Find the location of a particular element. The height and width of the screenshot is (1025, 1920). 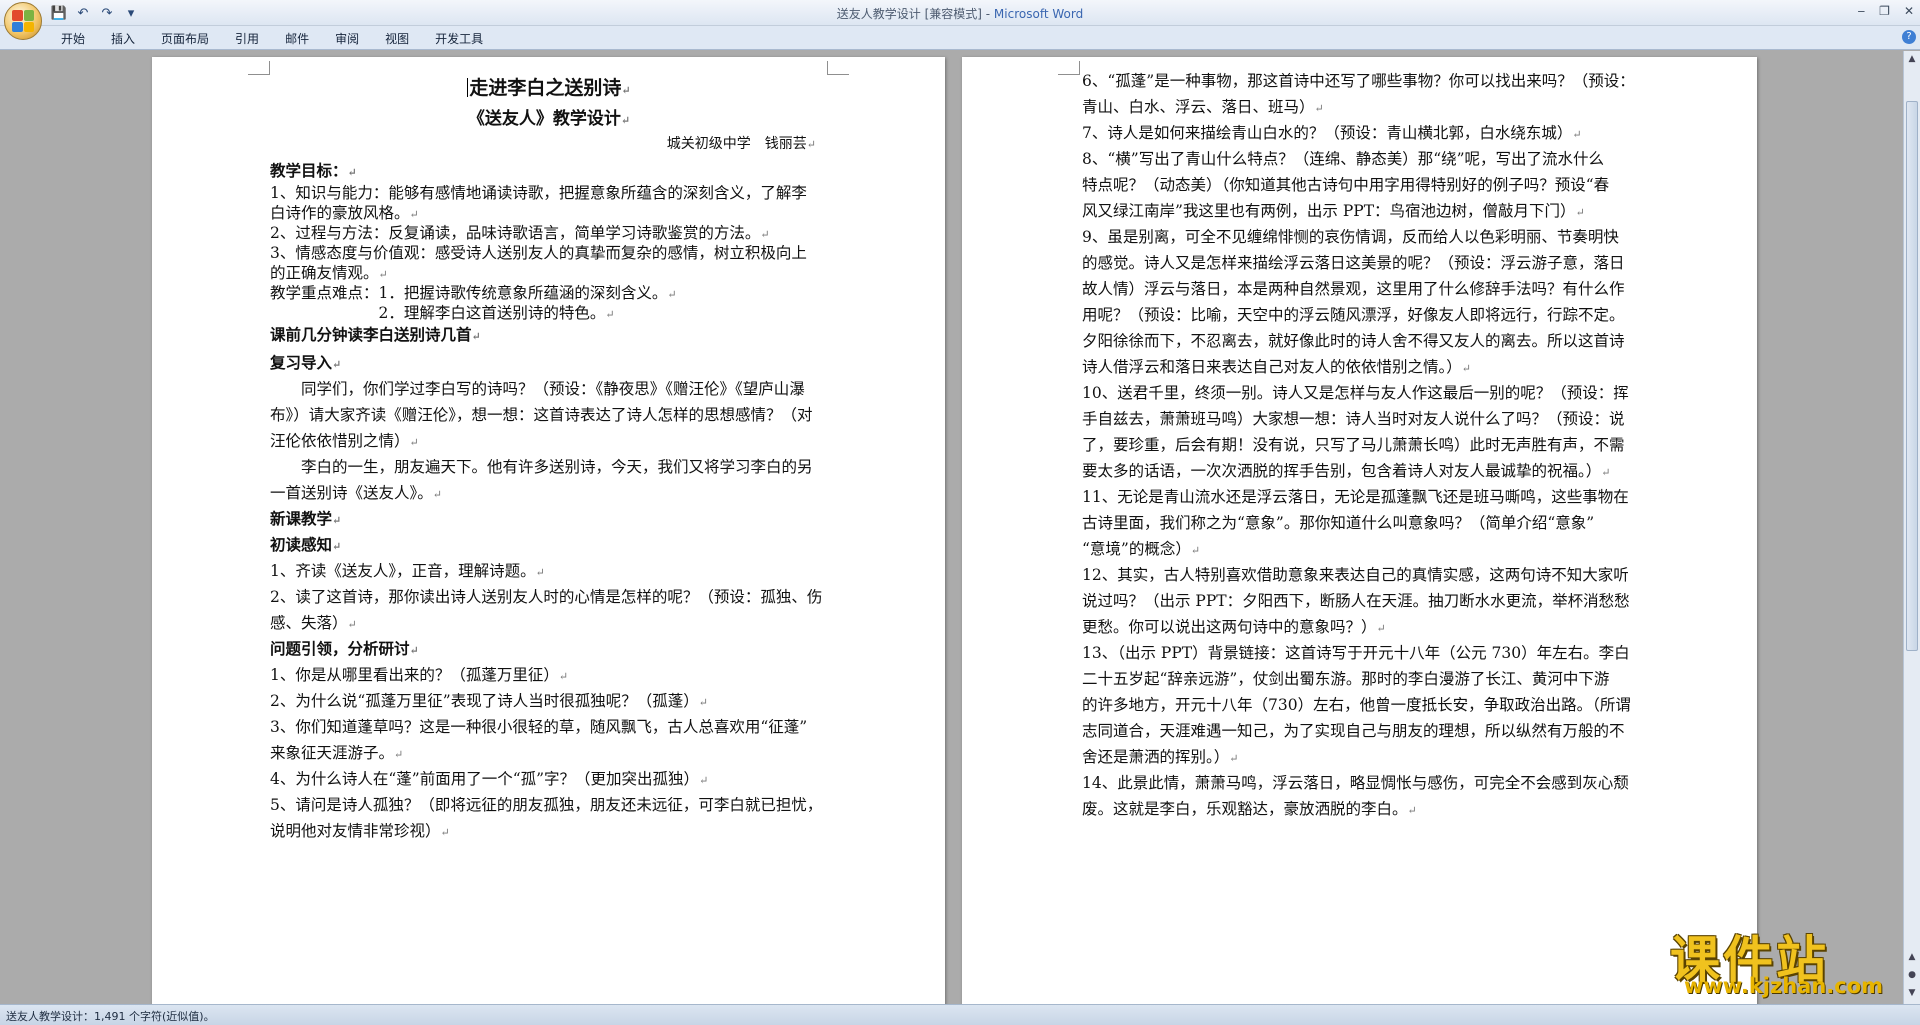

text-line: 1、知识与能力：能够有感情地诵读诗歌，把握意象所蕴含的深刻含义，了解李 is located at coordinates (538, 193).